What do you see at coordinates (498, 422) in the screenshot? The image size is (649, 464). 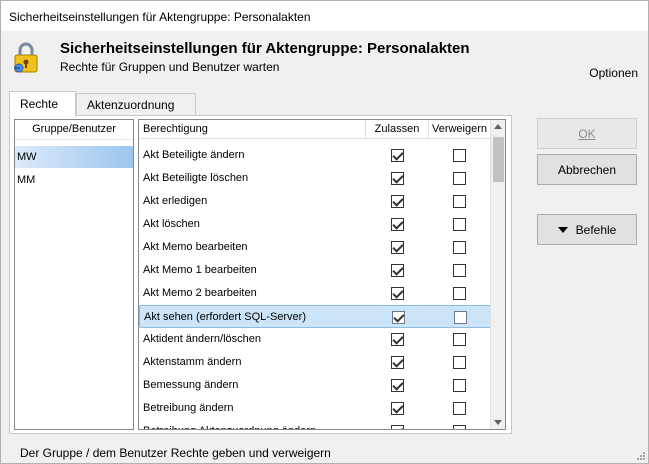 I see `scroll-down-arrow-icon` at bounding box center [498, 422].